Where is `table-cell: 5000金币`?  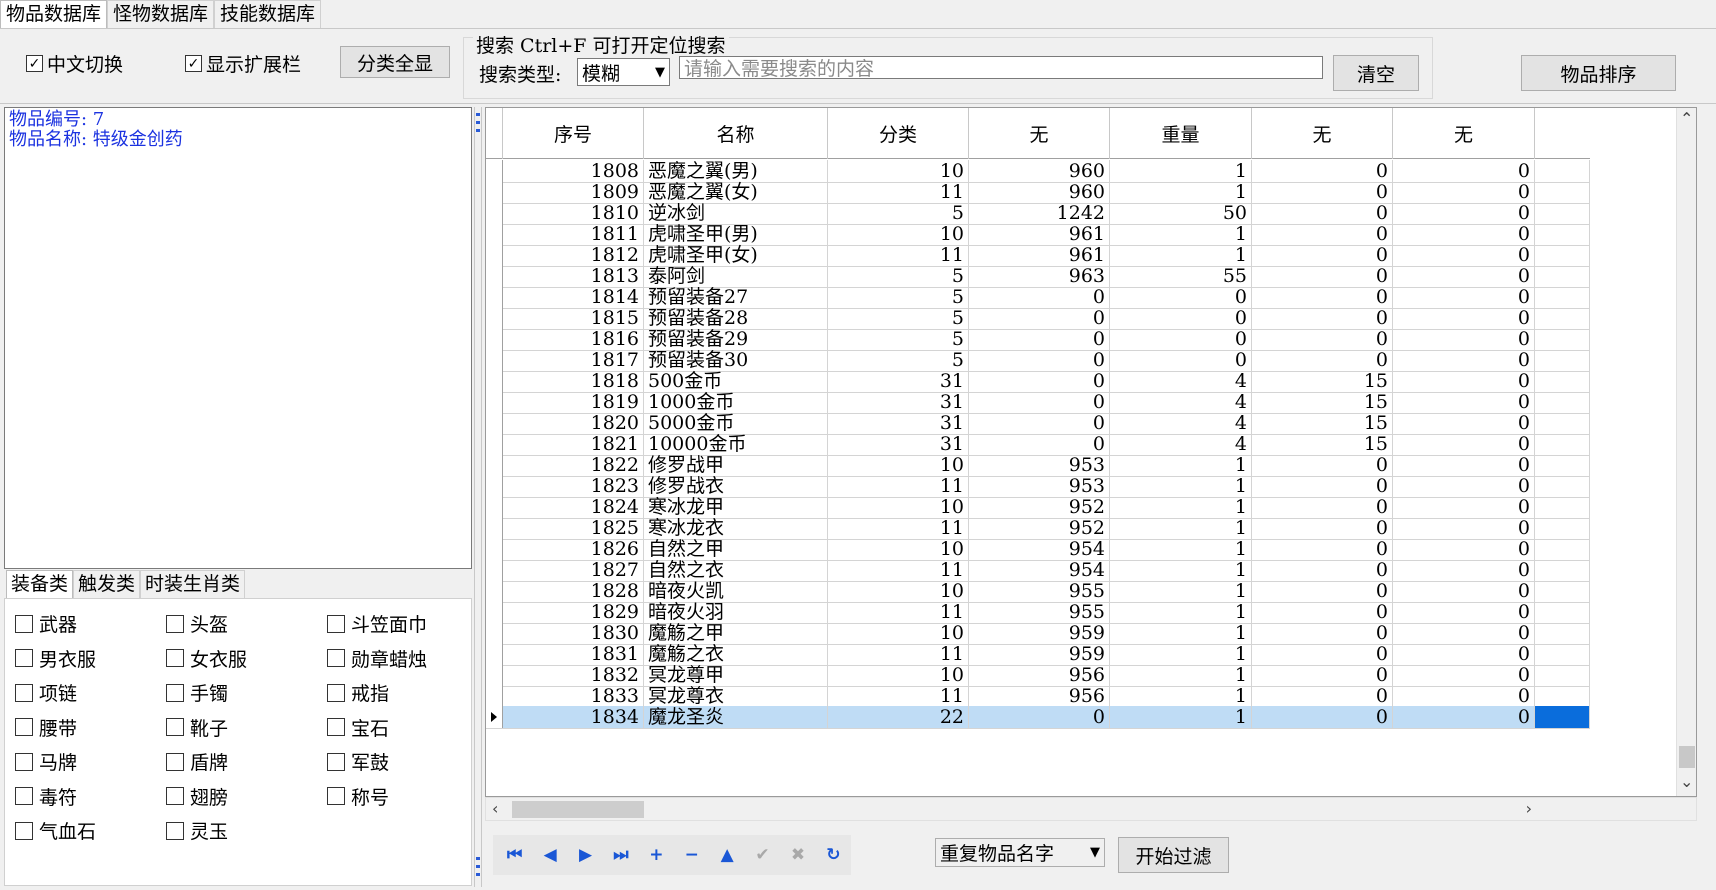 table-cell: 5000金币 is located at coordinates (736, 423).